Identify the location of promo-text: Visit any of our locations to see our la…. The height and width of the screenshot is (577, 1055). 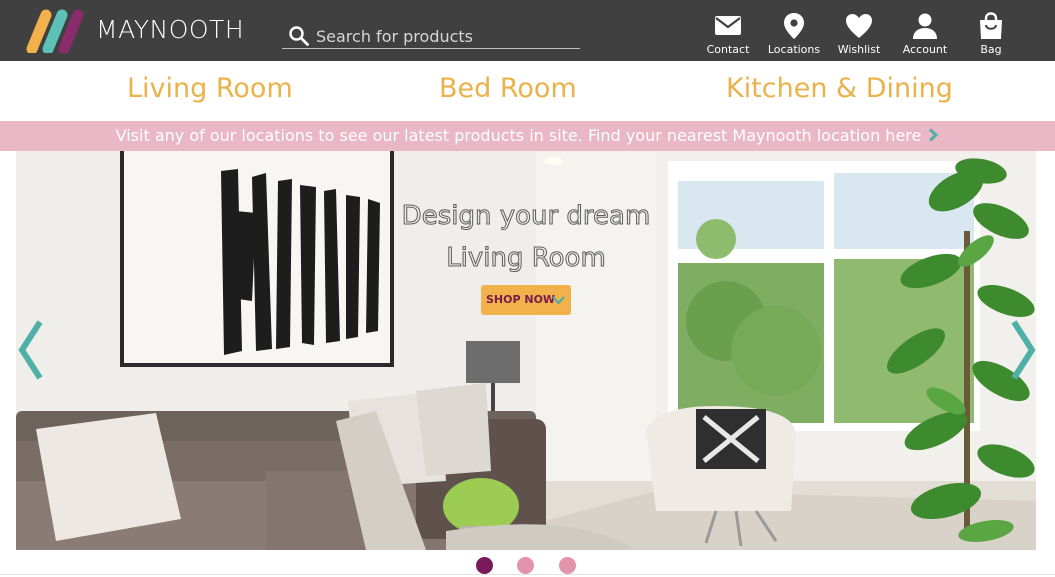
(518, 135).